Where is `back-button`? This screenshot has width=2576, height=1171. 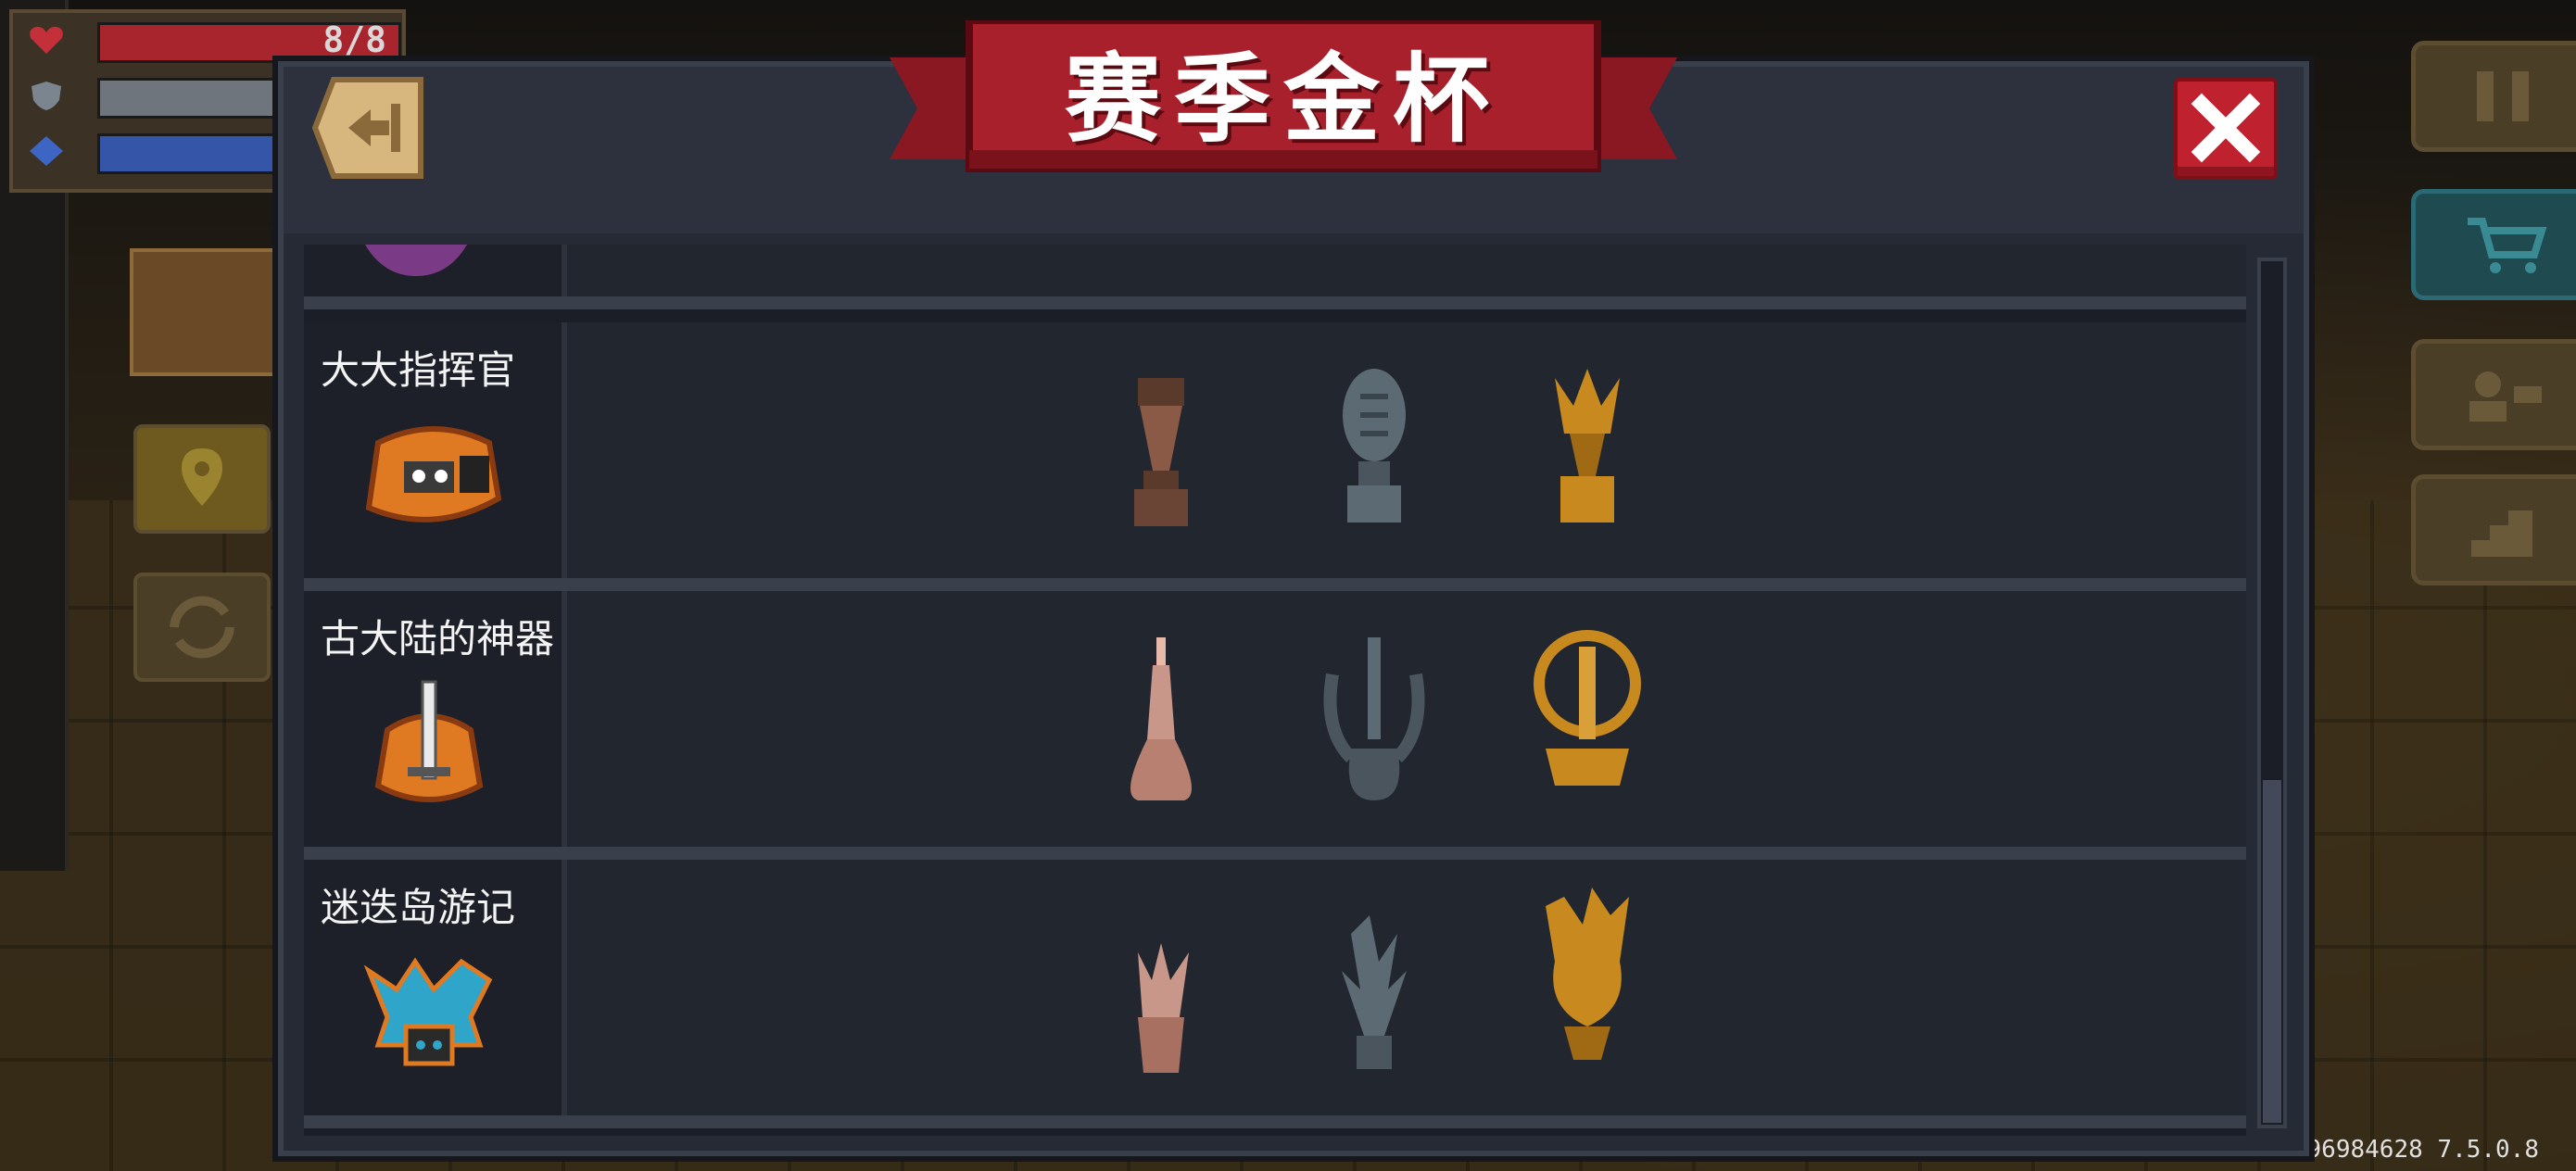
back-button is located at coordinates (369, 128).